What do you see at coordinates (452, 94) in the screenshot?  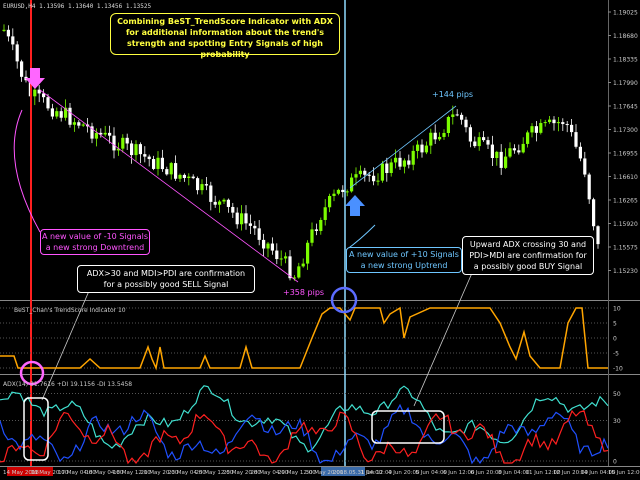 I see `pips-gain-up: +144 pips` at bounding box center [452, 94].